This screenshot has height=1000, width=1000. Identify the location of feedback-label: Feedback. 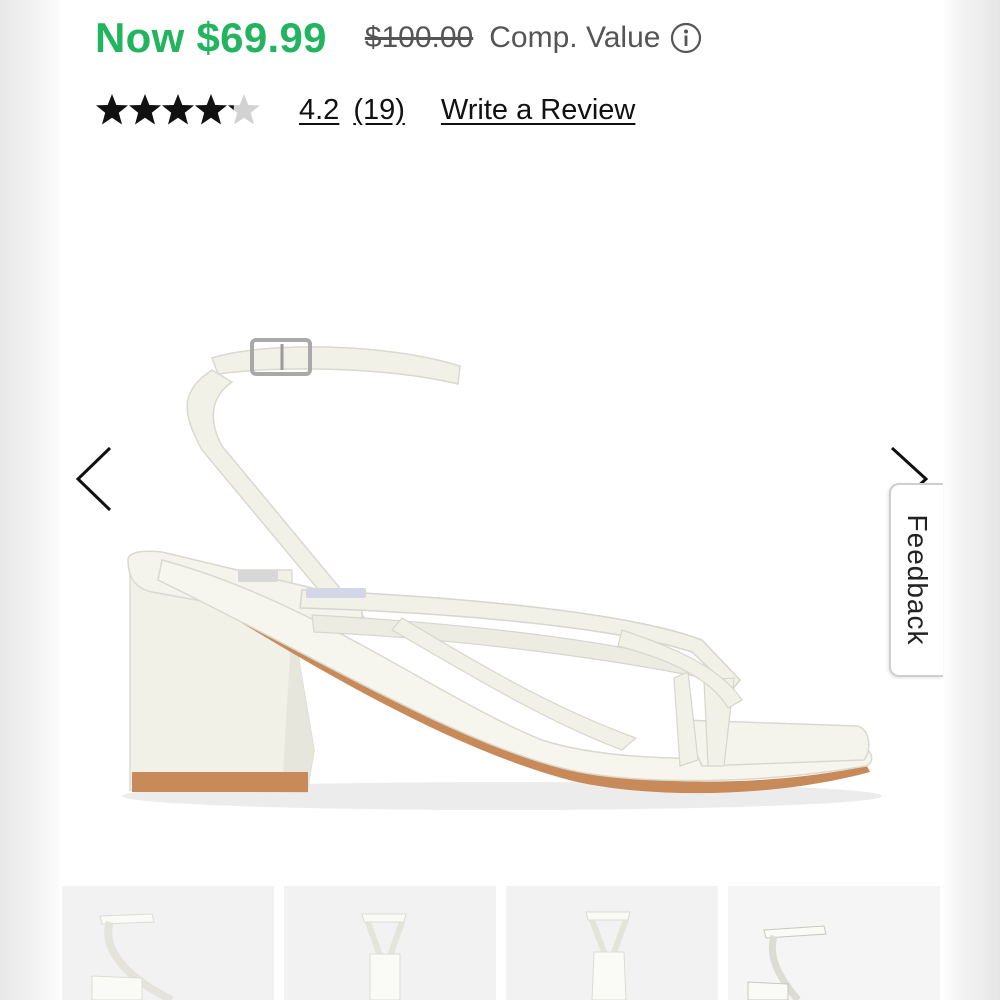
(917, 580).